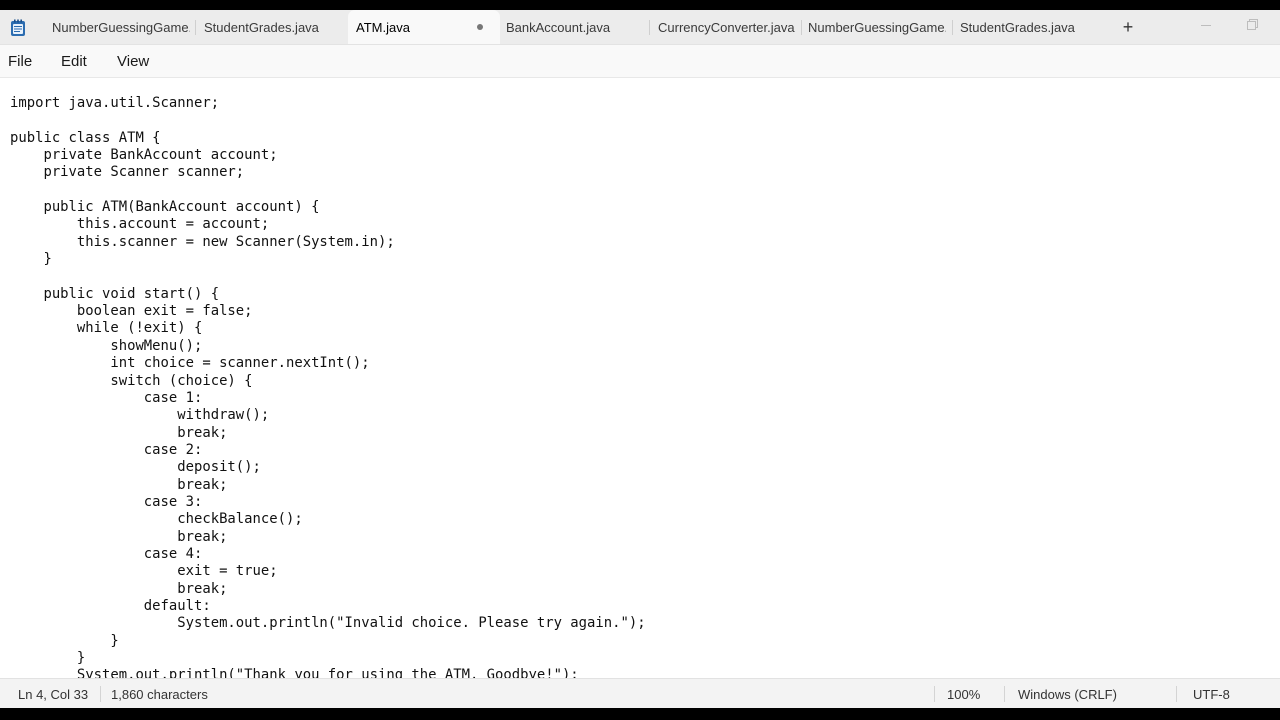 The height and width of the screenshot is (720, 1280). Describe the element at coordinates (424, 27) in the screenshot. I see `tab-atm: ATM.java` at that location.